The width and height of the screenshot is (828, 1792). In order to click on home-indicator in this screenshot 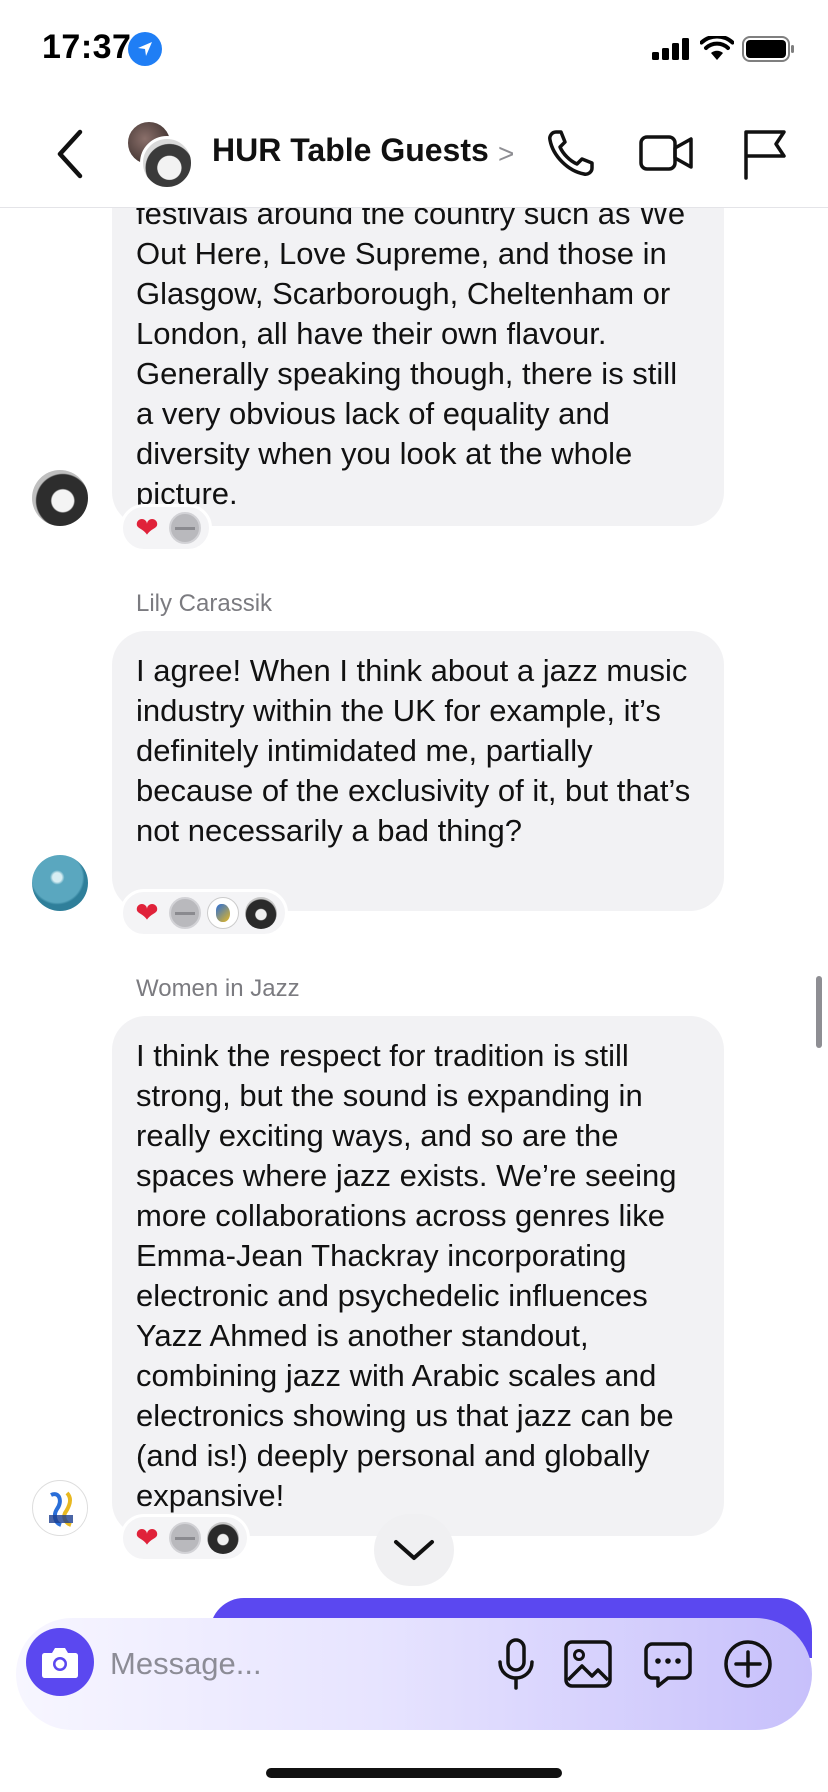, I will do `click(414, 1773)`.